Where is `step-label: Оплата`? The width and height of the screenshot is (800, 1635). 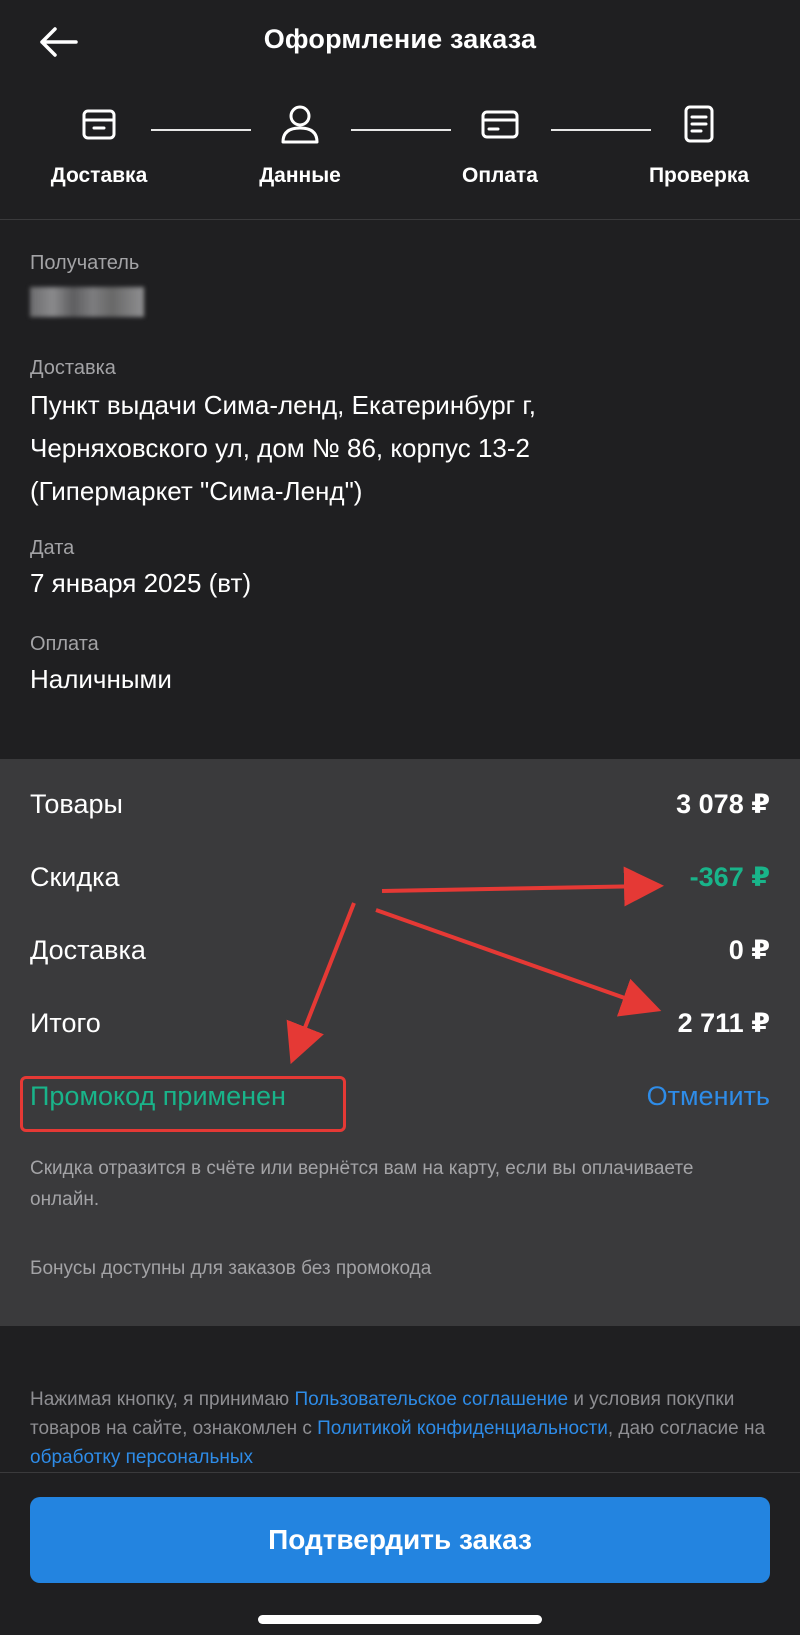
step-label: Оплата is located at coordinates (499, 175).